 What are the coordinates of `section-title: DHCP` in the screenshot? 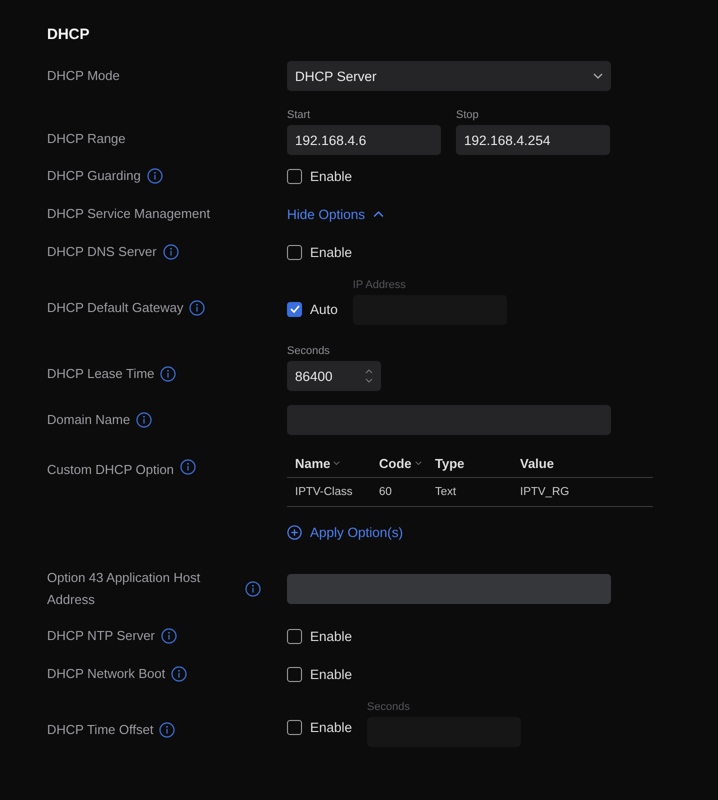 It's located at (69, 34).